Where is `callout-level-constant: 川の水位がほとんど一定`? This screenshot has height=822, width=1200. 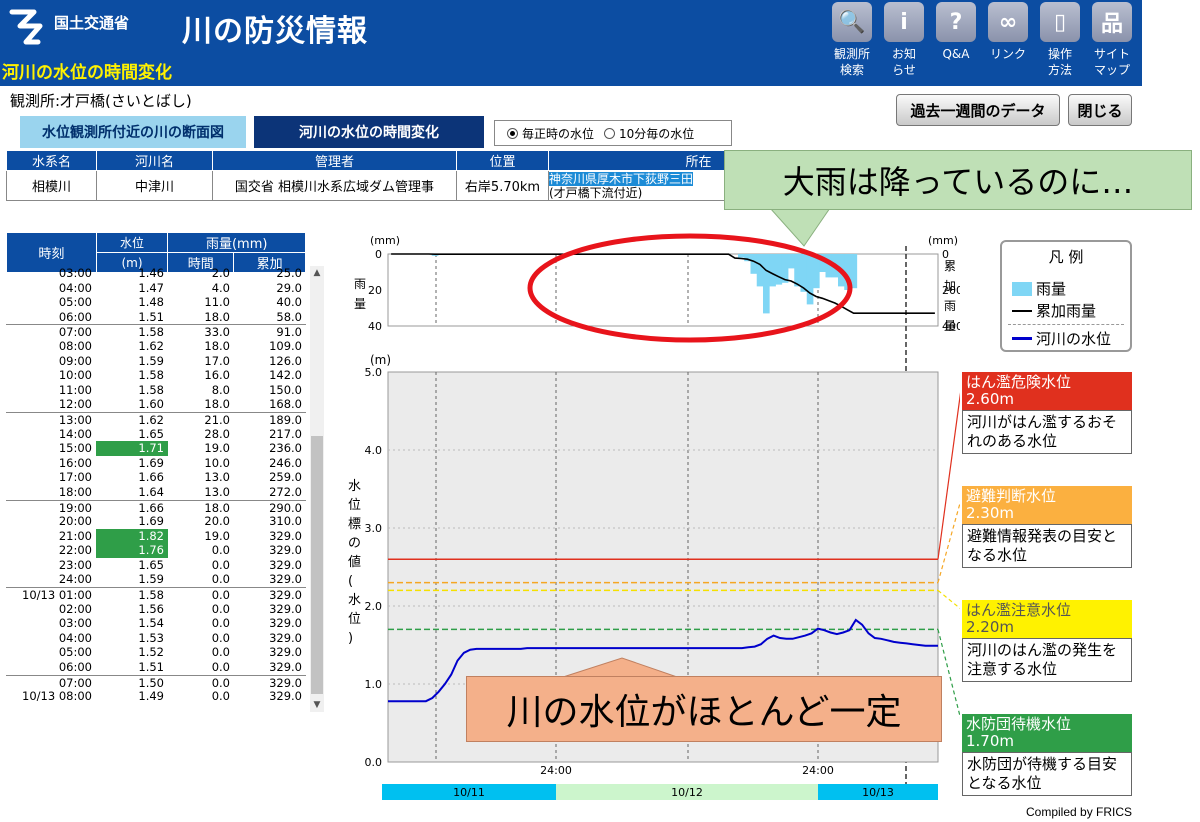 callout-level-constant: 川の水位がほとんど一定 is located at coordinates (704, 709).